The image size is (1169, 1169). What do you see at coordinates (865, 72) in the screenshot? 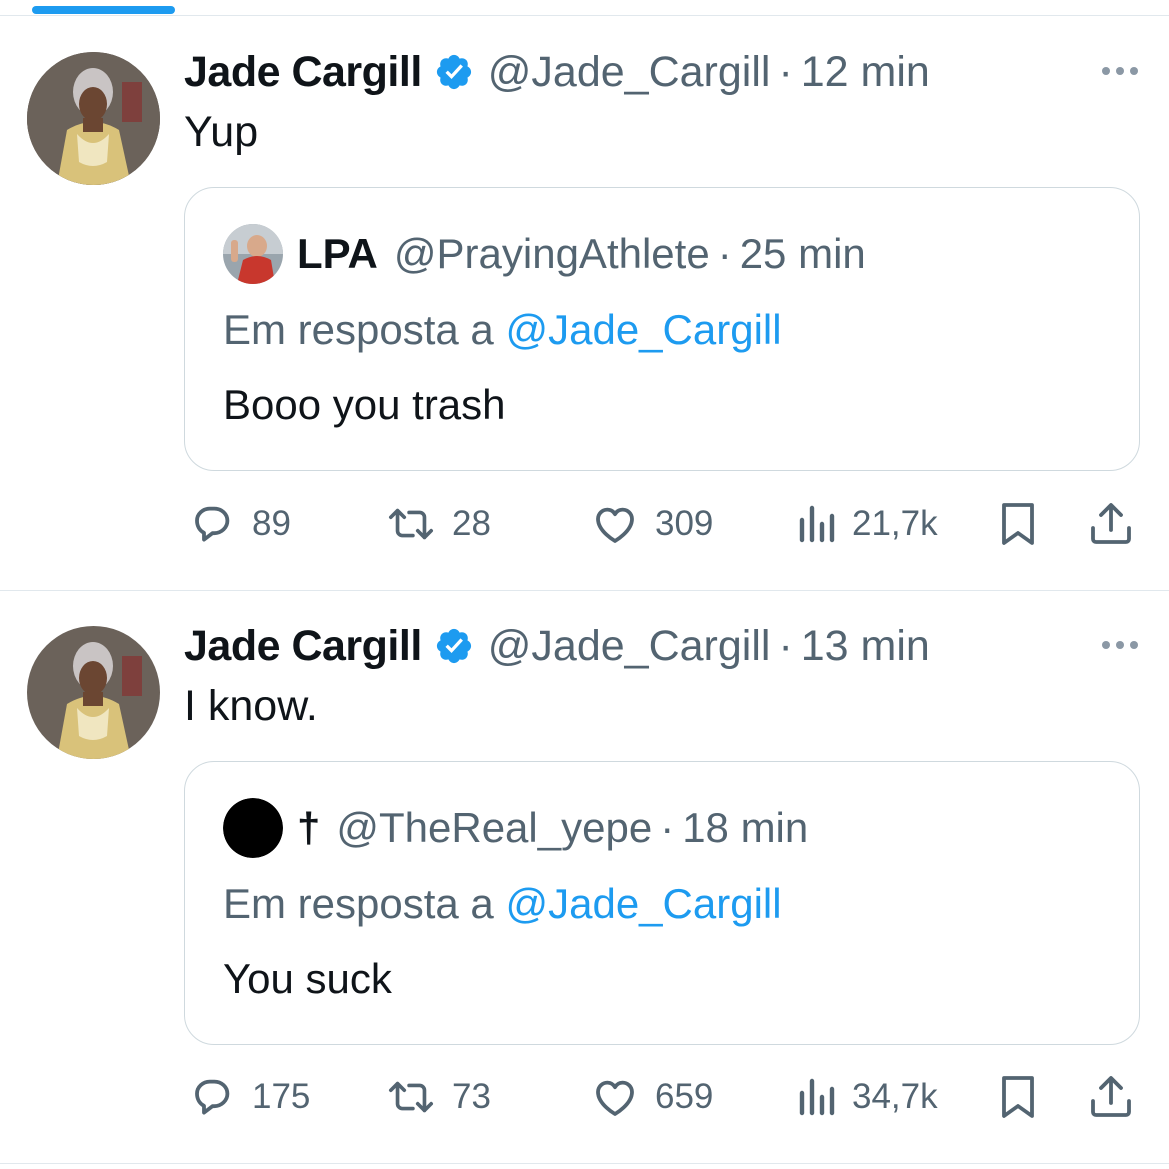
I see `tweet-timestamp: 12 min` at bounding box center [865, 72].